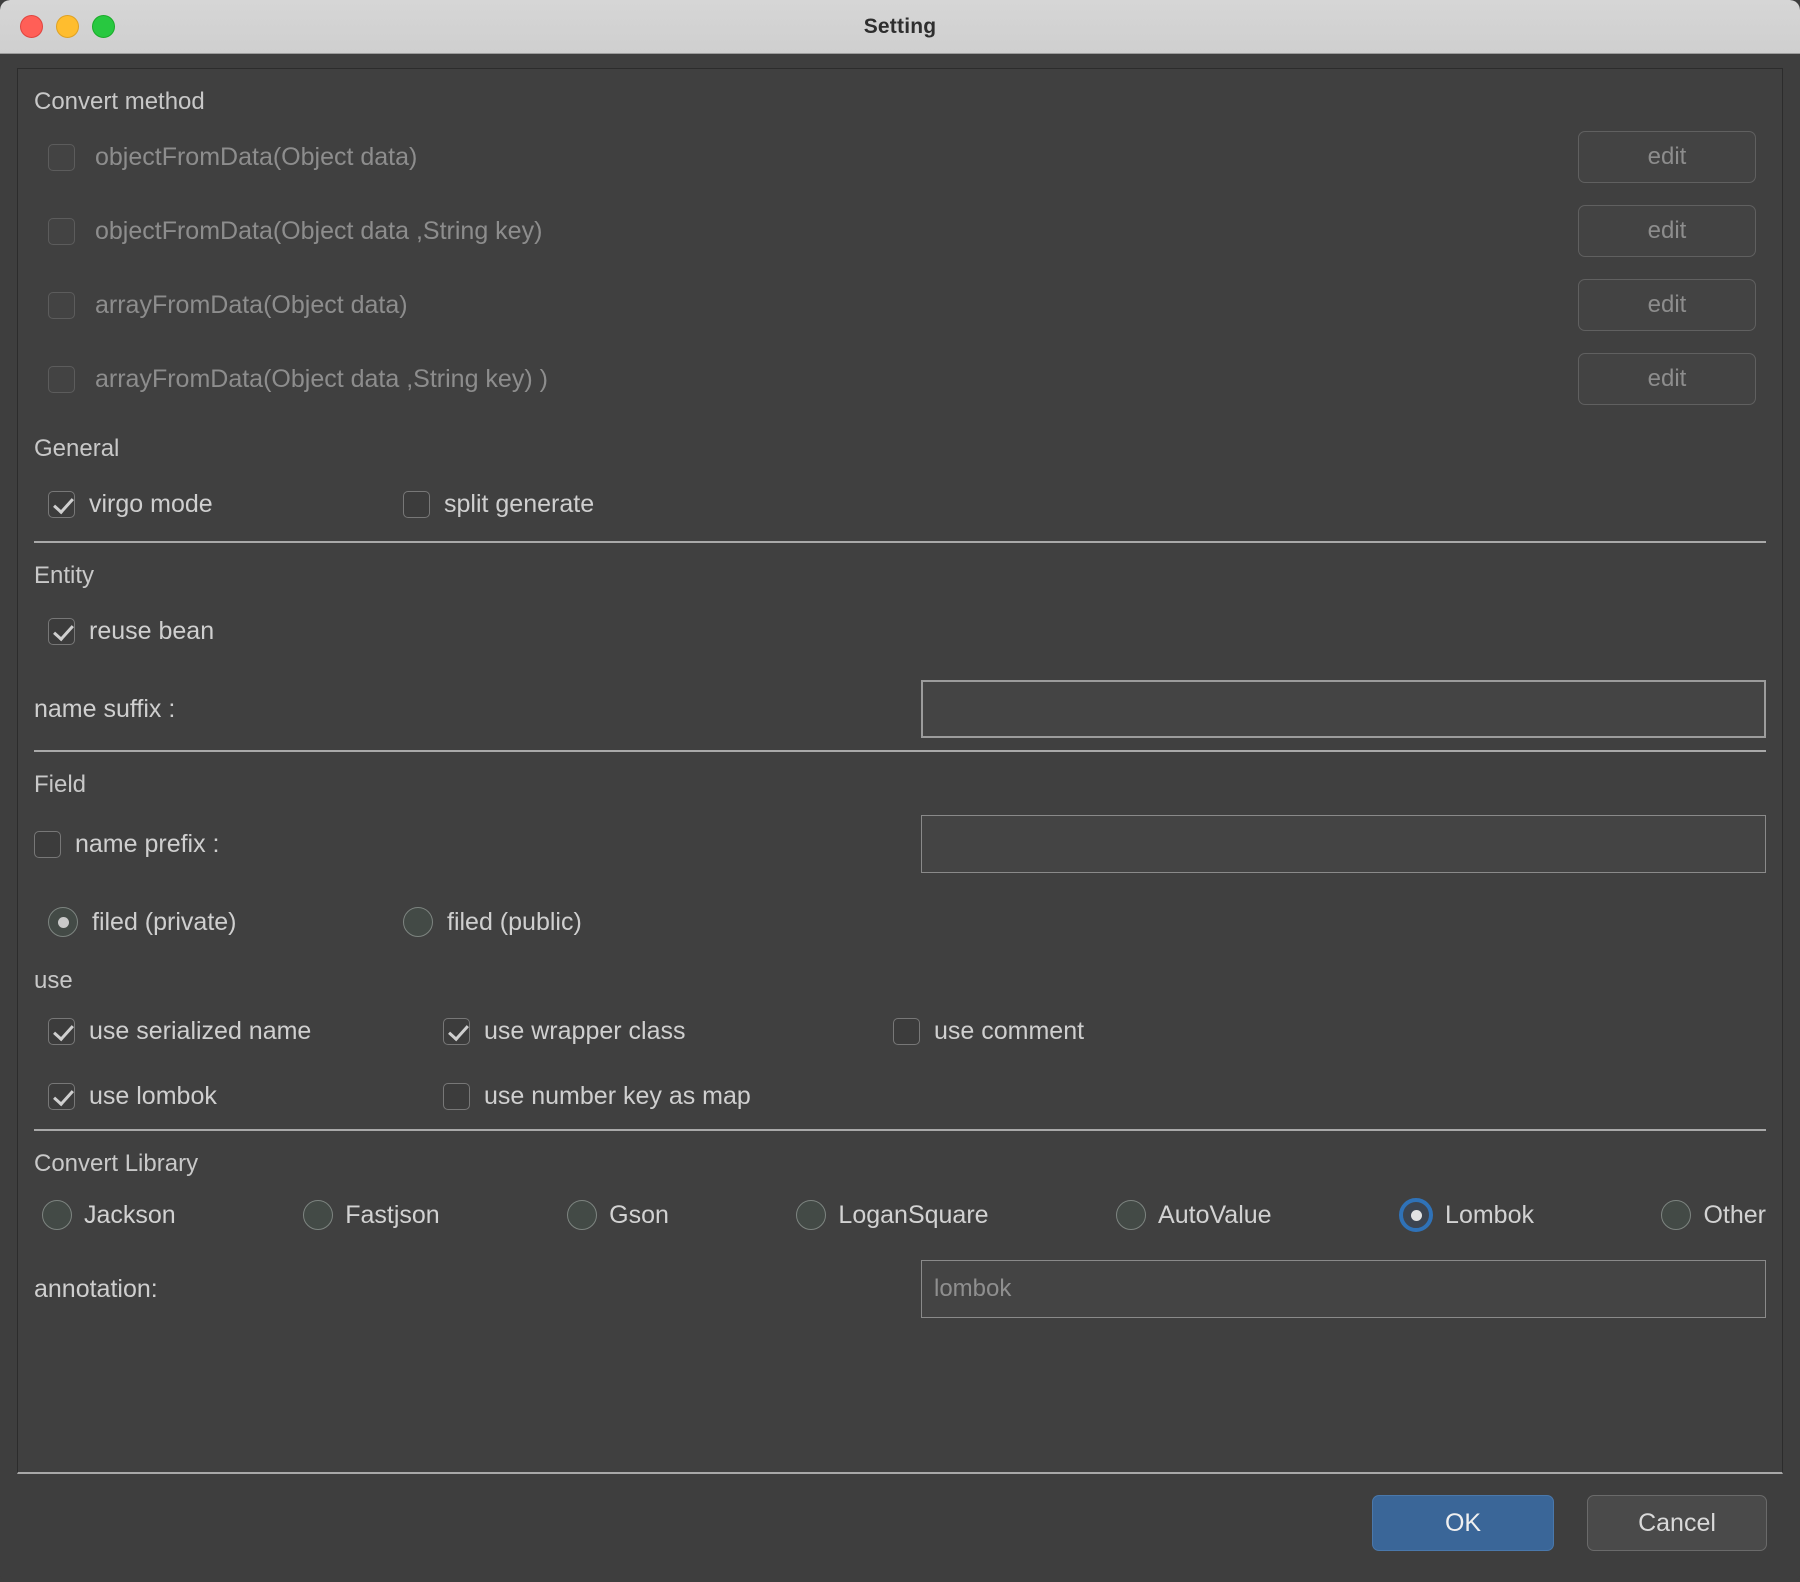  What do you see at coordinates (900, 1096) in the screenshot?
I see `use-options-row-2: use lombok use number key as map` at bounding box center [900, 1096].